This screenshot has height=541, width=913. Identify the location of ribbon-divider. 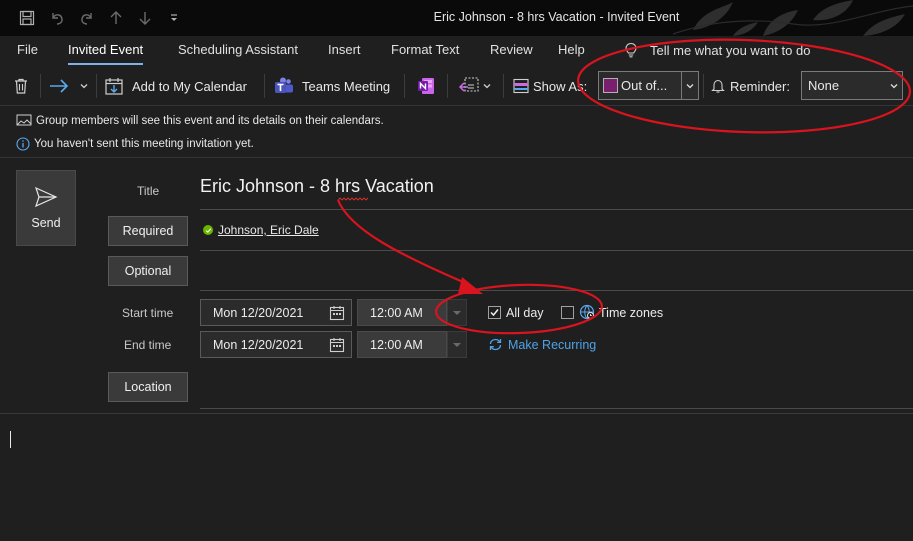
(456, 105).